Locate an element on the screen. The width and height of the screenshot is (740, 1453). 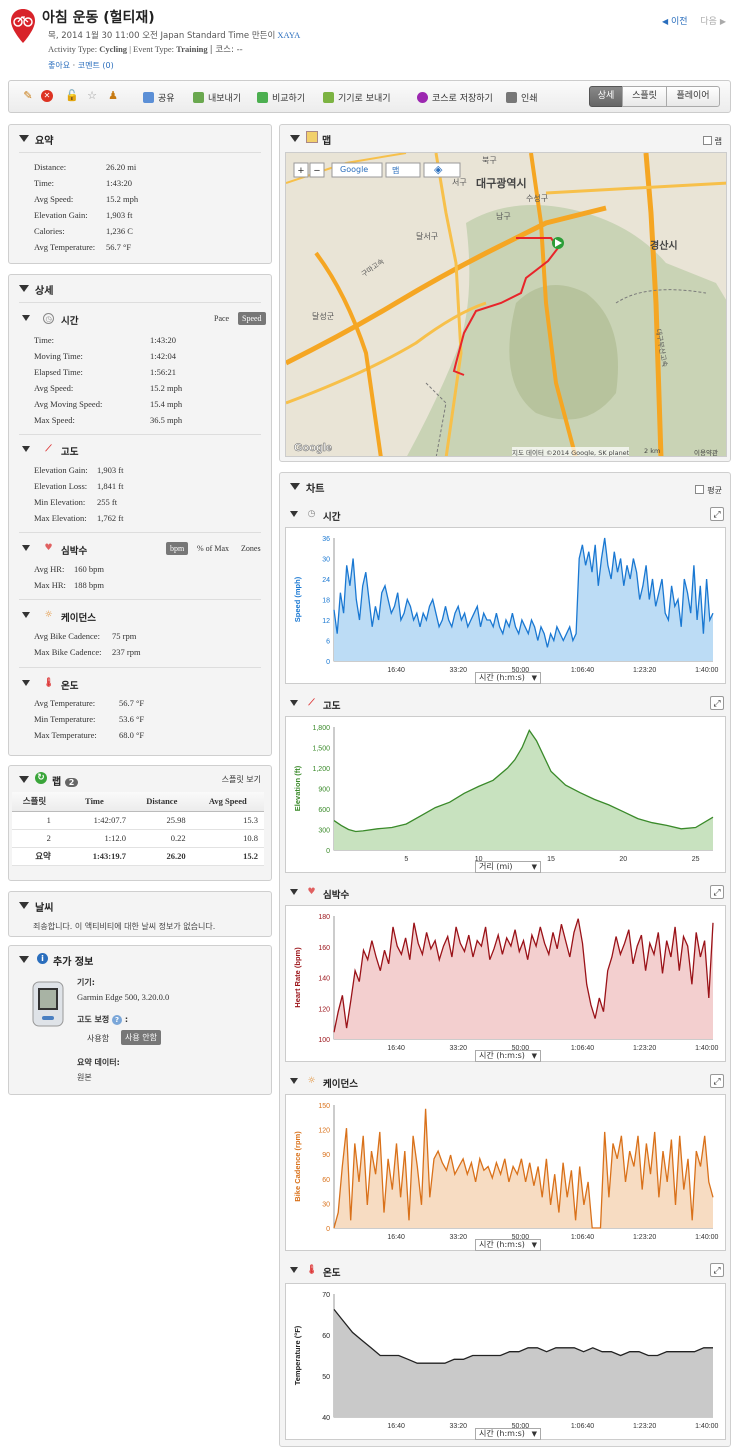
export-button: 내보내기 is located at coordinates (217, 97).